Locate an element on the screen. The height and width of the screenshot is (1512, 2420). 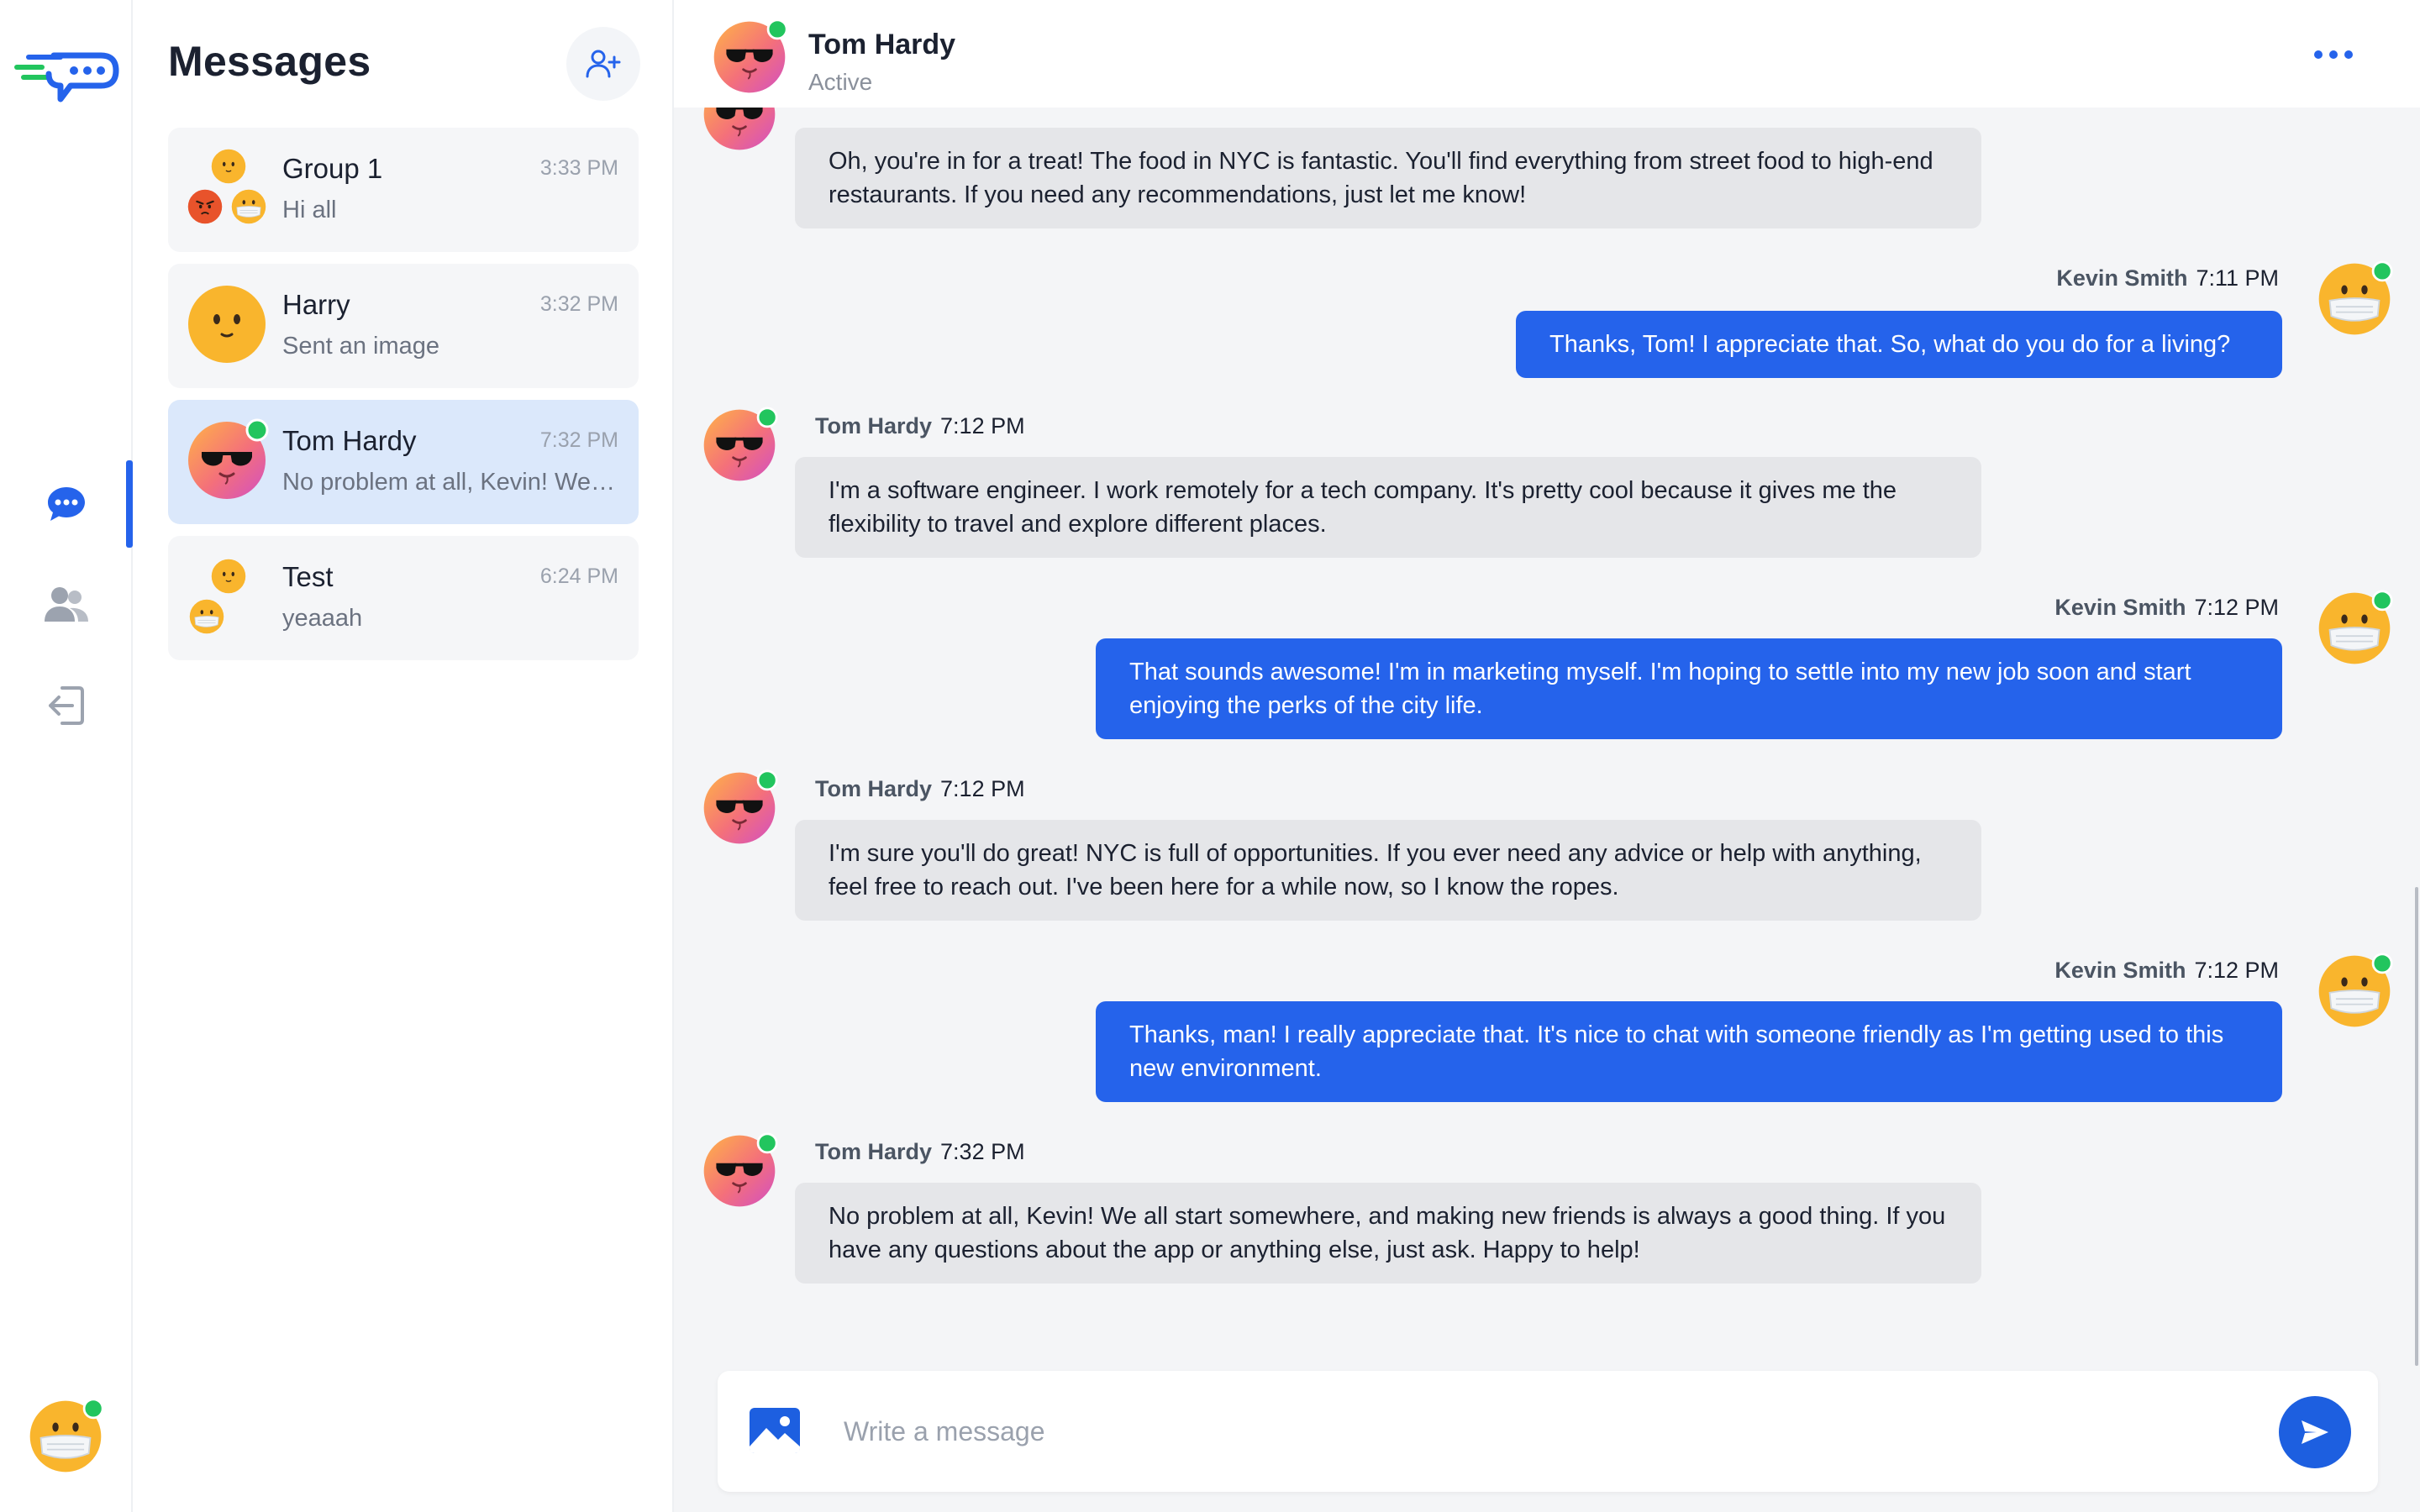
message-meta: Tom Hardy 7:32 PM is located at coordinates (920, 1152).